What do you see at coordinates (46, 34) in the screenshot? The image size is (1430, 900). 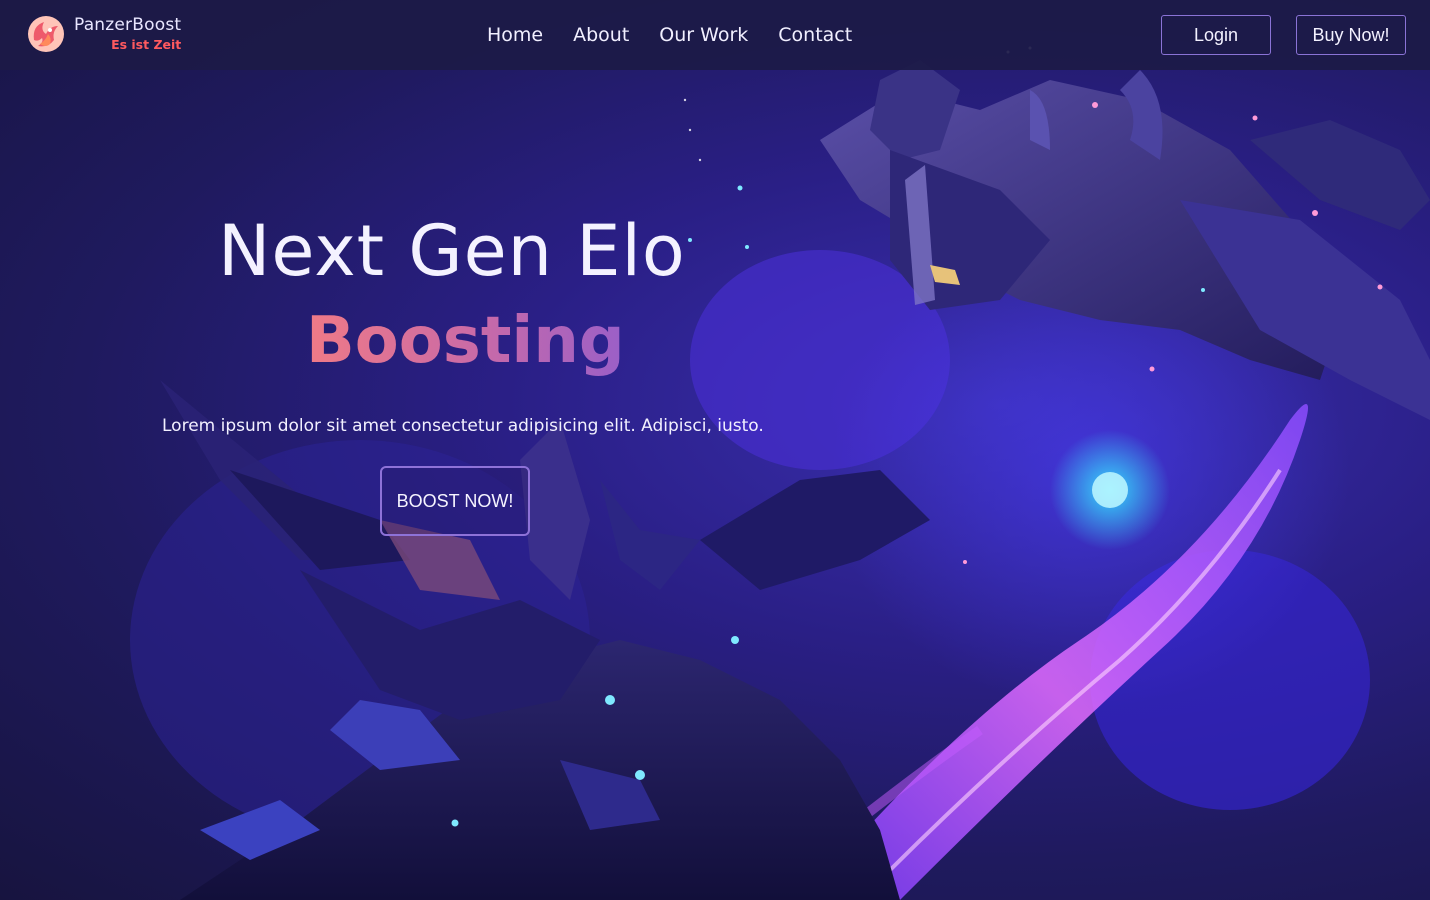 I see `phoenix-logo-icon` at bounding box center [46, 34].